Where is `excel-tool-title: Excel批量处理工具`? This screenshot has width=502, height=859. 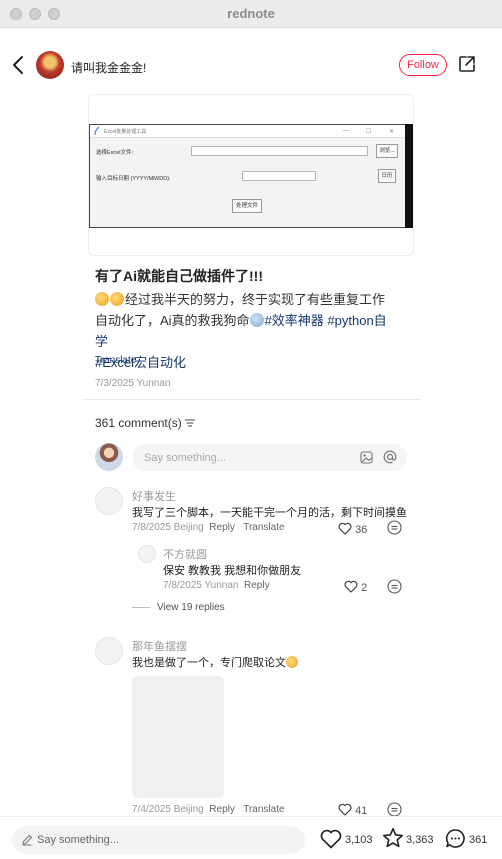
excel-tool-title: Excel批量处理工具 is located at coordinates (125, 132).